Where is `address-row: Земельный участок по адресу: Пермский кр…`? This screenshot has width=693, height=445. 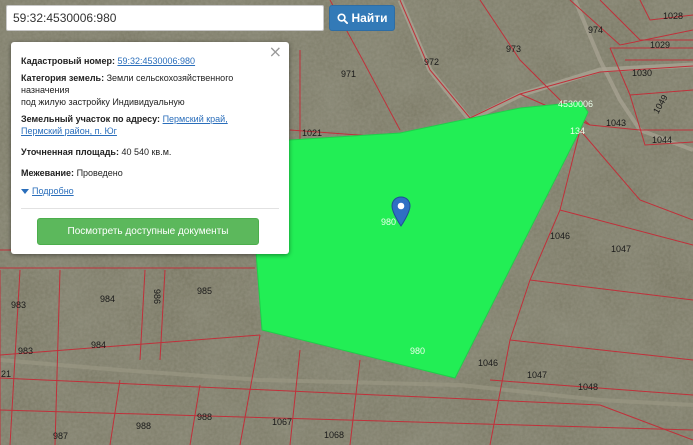
address-row: Земельный участок по адресу: Пермский кр… is located at coordinates (150, 125).